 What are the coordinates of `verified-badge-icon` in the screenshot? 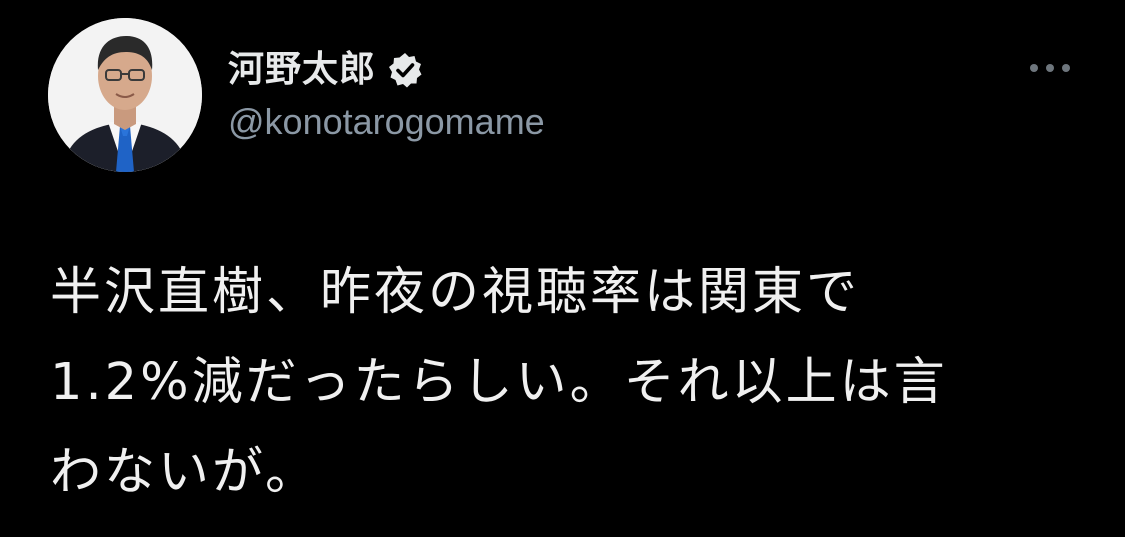 It's located at (405, 70).